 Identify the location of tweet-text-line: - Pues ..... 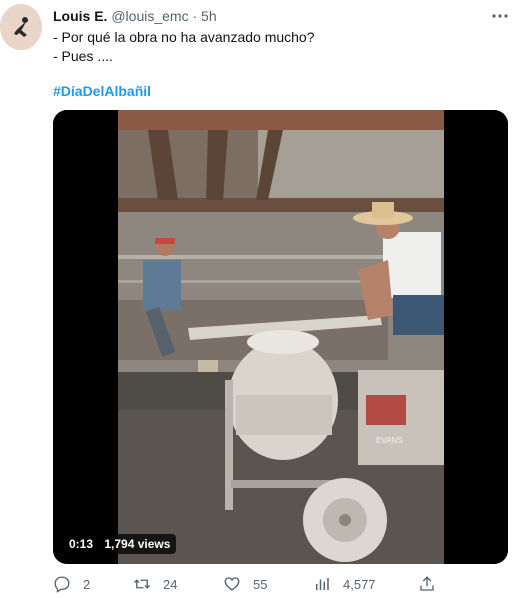
(83, 56).